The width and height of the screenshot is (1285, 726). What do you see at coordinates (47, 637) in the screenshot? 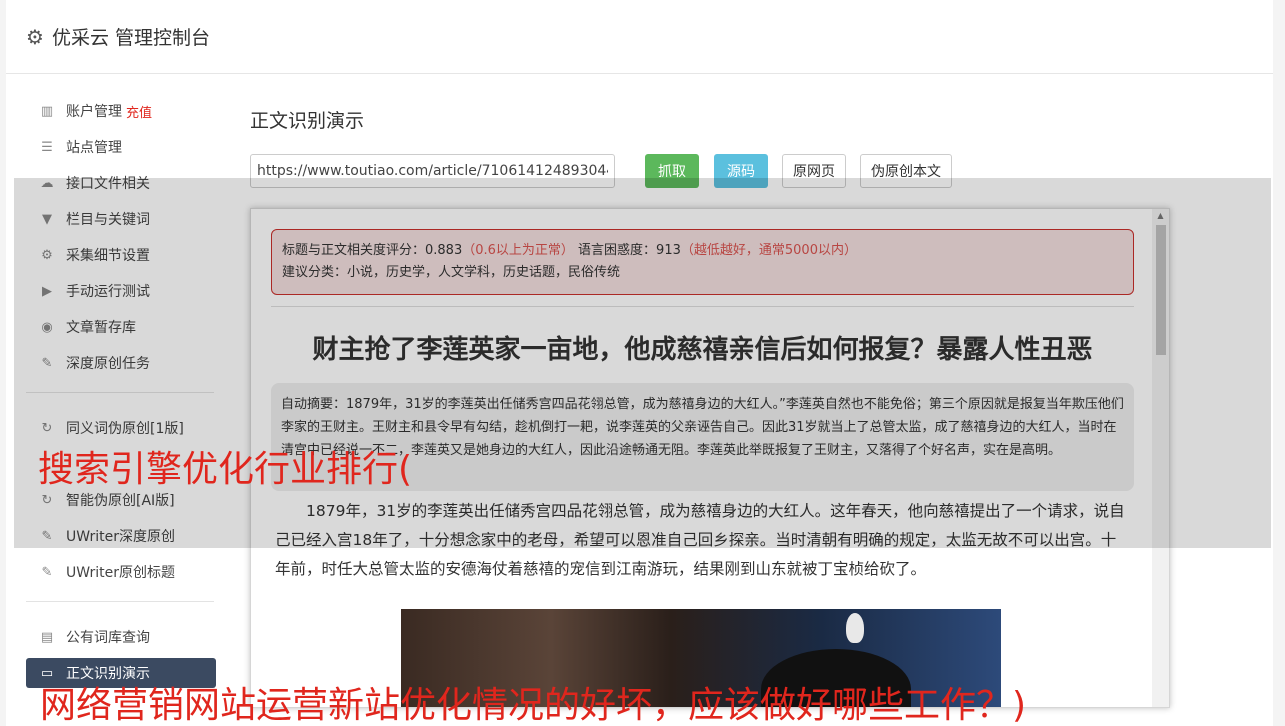
I see `book-icon: ▤` at bounding box center [47, 637].